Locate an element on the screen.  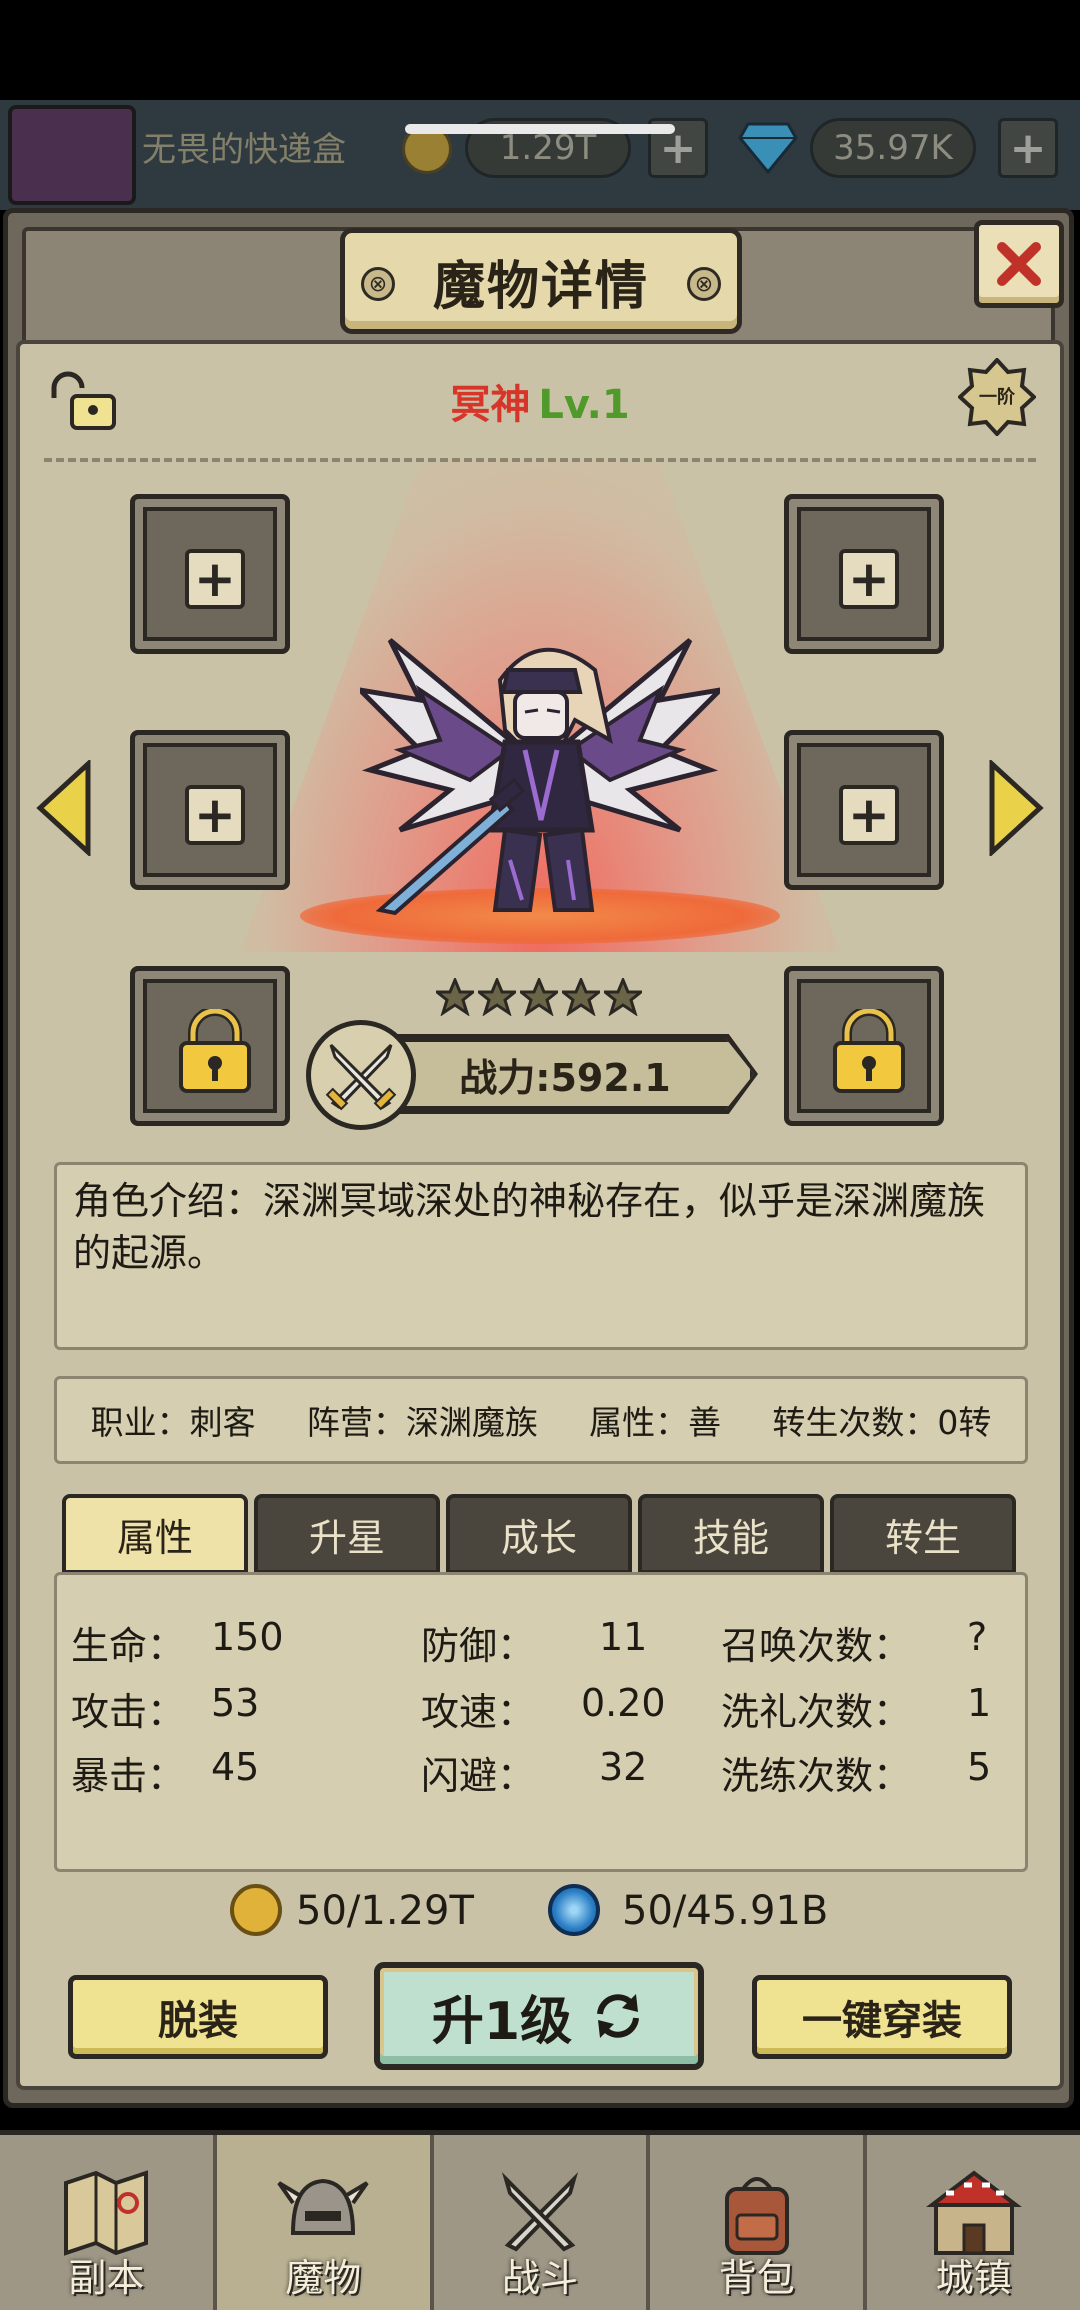
equip-all-button: 一键穿装 is located at coordinates (882, 2017).